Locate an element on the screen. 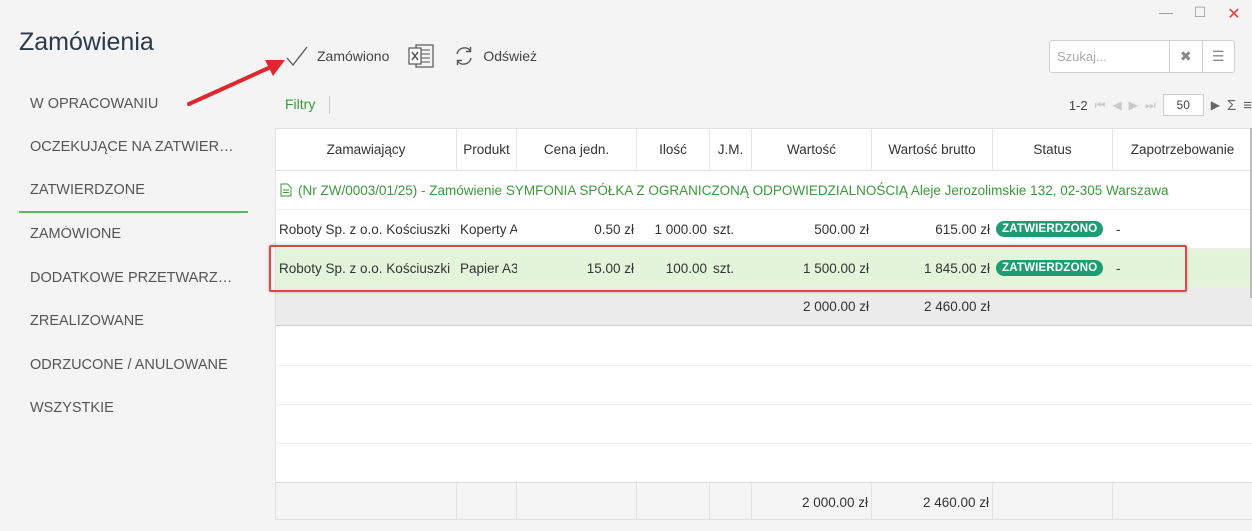 Image resolution: width=1252 pixels, height=531 pixels. sidebar-item-zatwierdzone: ZATWIERDZONE is located at coordinates (133, 191).